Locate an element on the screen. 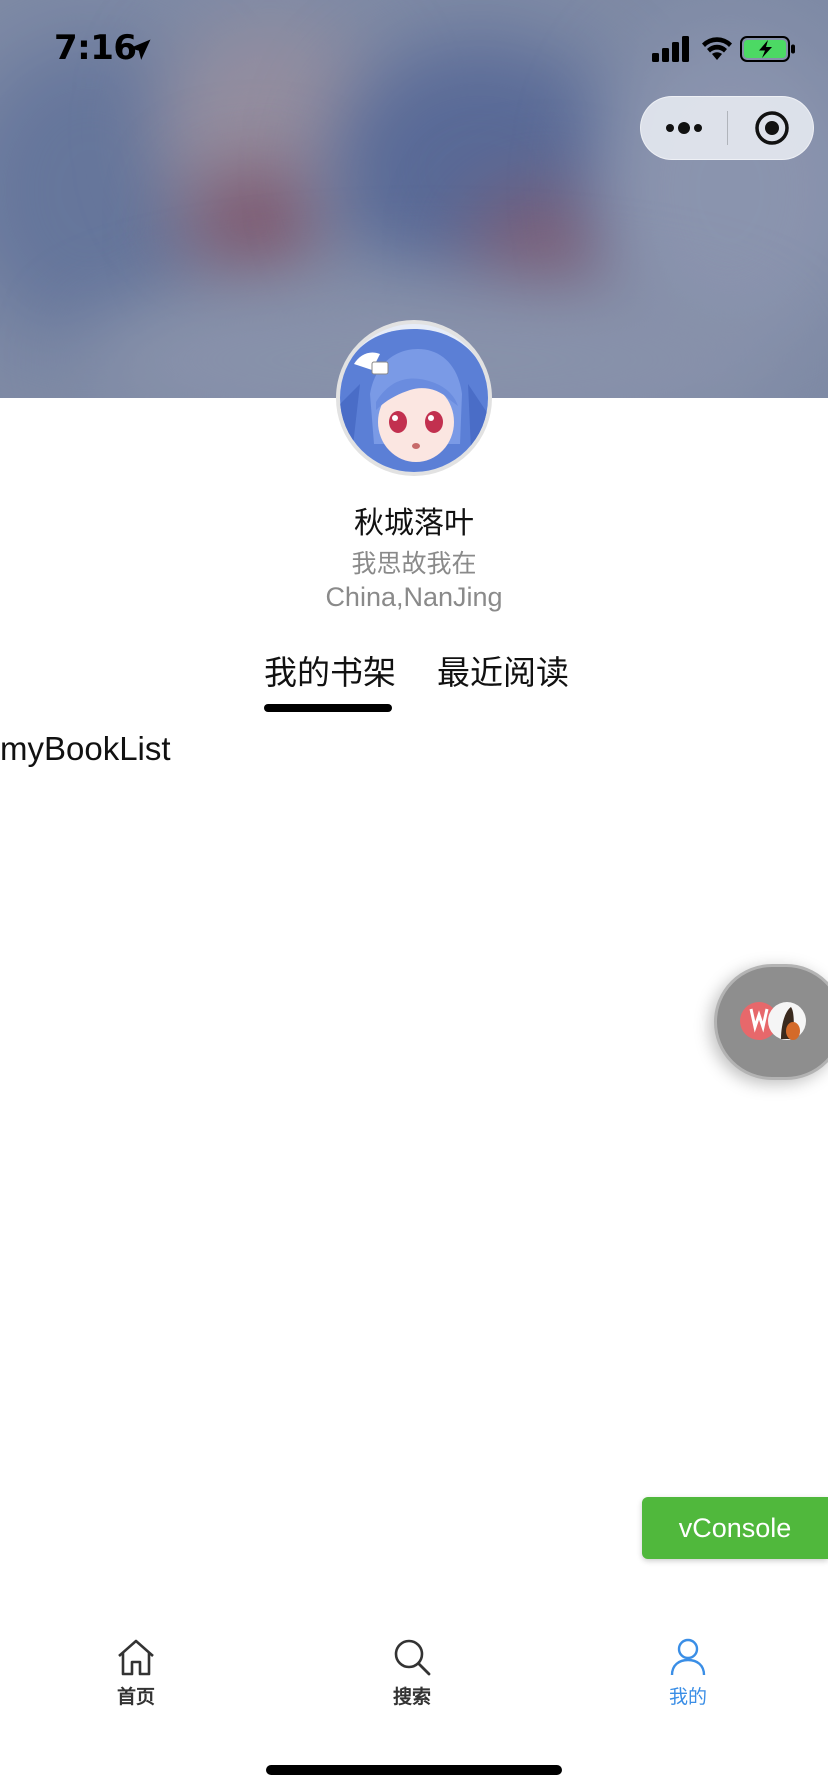 The image size is (828, 1792). tab-my-bookshelf: 我的书架 is located at coordinates (330, 670).